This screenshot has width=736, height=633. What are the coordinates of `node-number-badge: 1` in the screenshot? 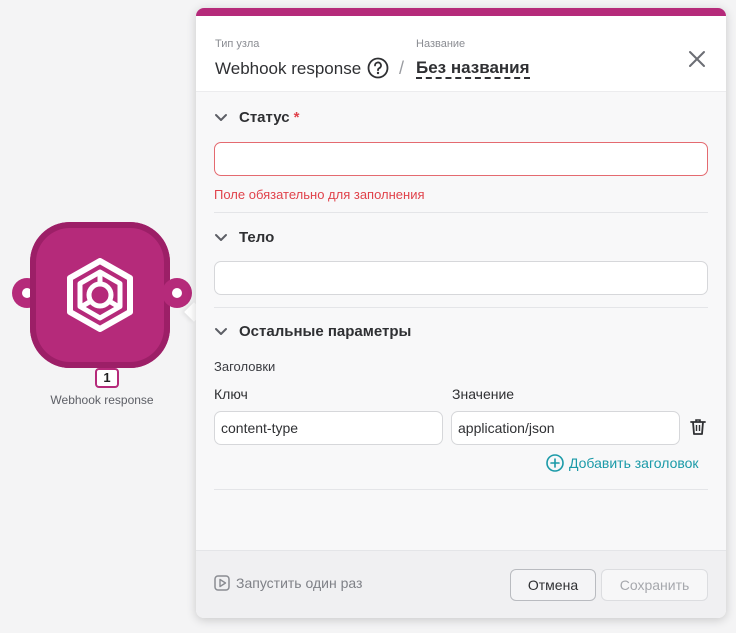 It's located at (107, 378).